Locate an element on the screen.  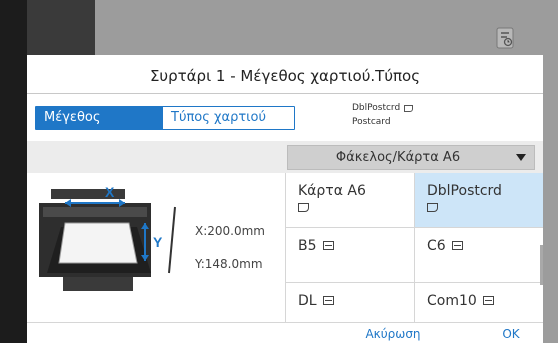
svg-text: Y is located at coordinates (158, 242).